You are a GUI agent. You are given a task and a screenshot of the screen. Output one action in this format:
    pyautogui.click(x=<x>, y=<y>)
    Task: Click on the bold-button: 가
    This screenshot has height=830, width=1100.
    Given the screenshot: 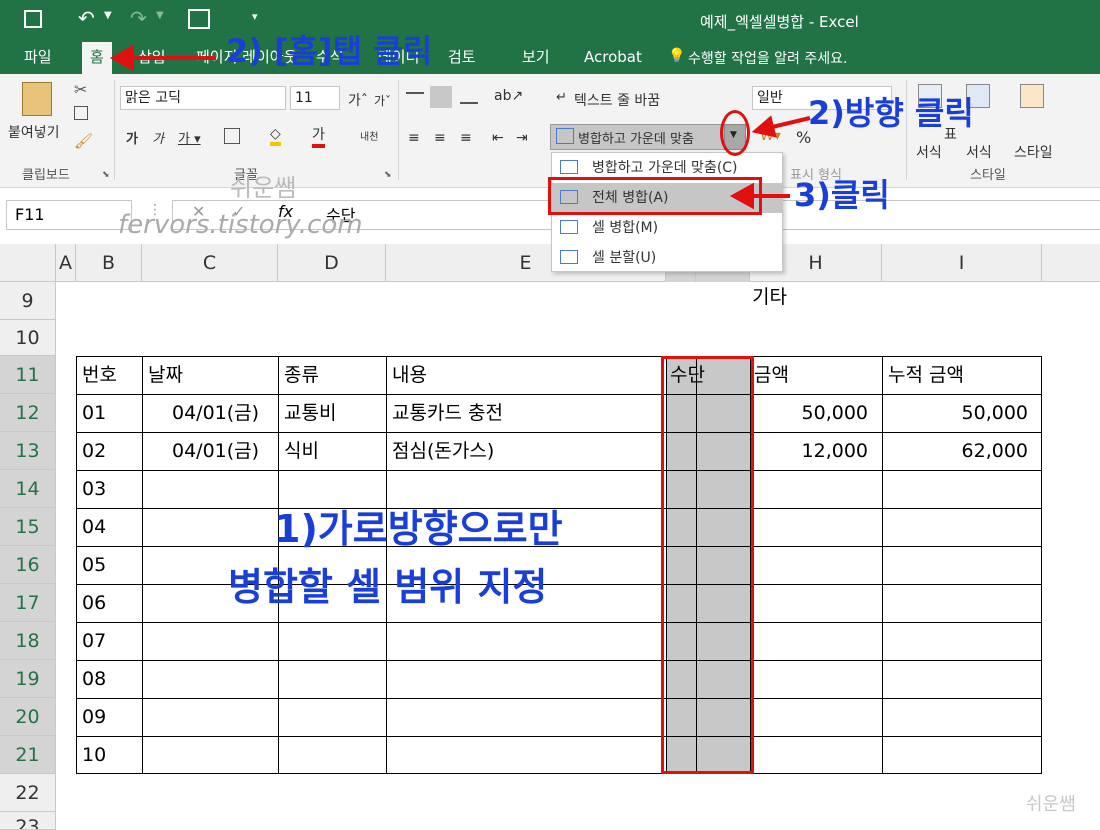 What is the action you would take?
    pyautogui.click(x=132, y=137)
    